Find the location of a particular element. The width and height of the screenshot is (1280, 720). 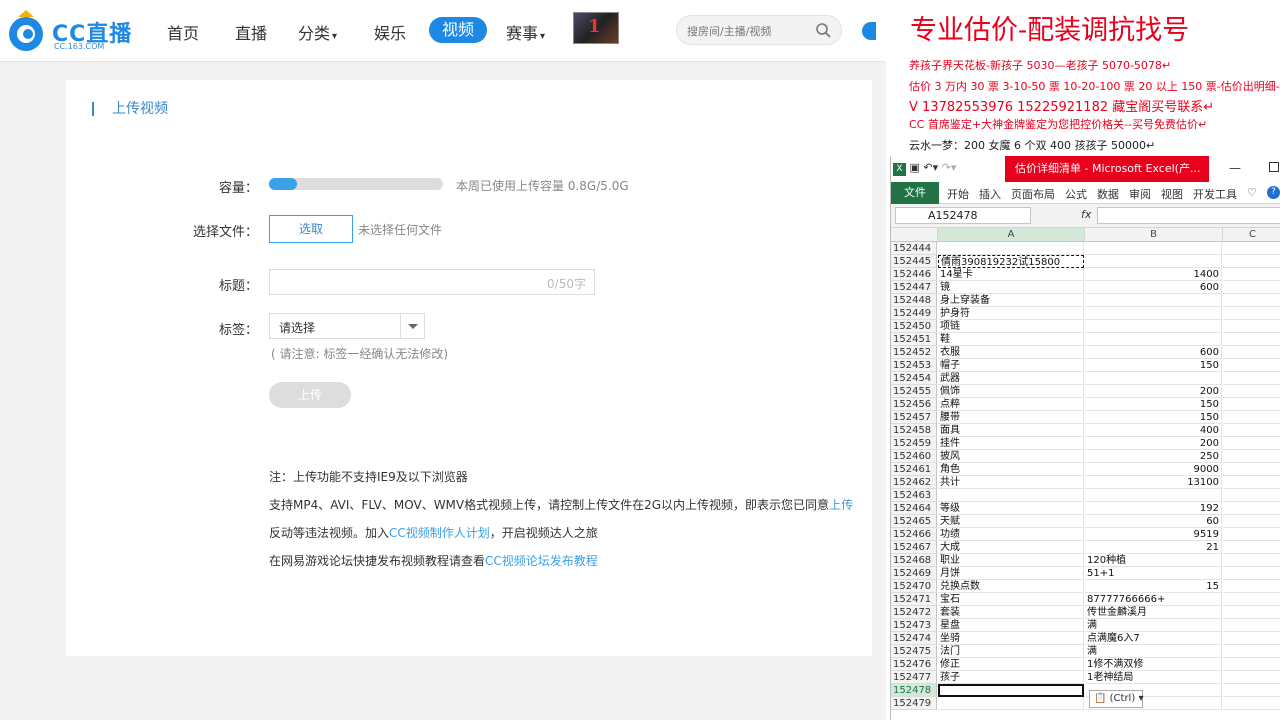

table-row: 152470 兑换点数 15 is located at coordinates (1085, 586).